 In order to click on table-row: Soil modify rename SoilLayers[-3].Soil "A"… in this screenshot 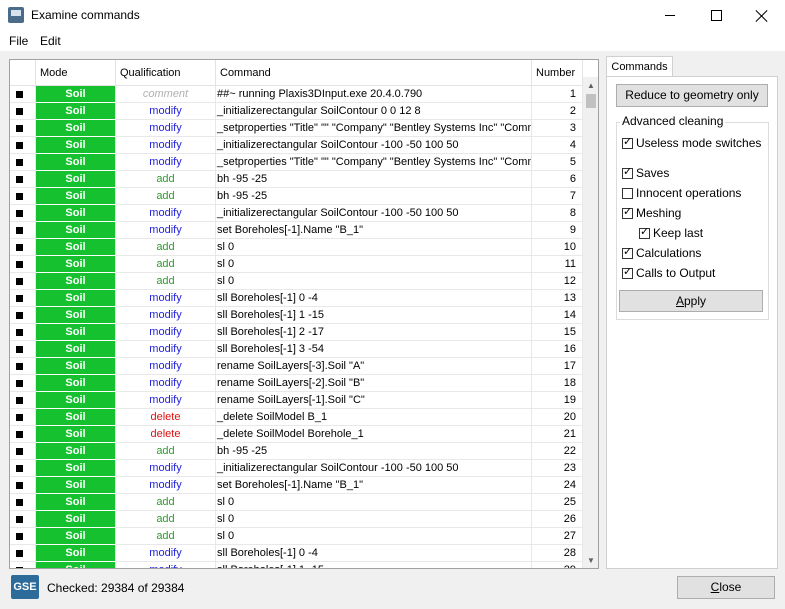, I will do `click(296, 366)`.